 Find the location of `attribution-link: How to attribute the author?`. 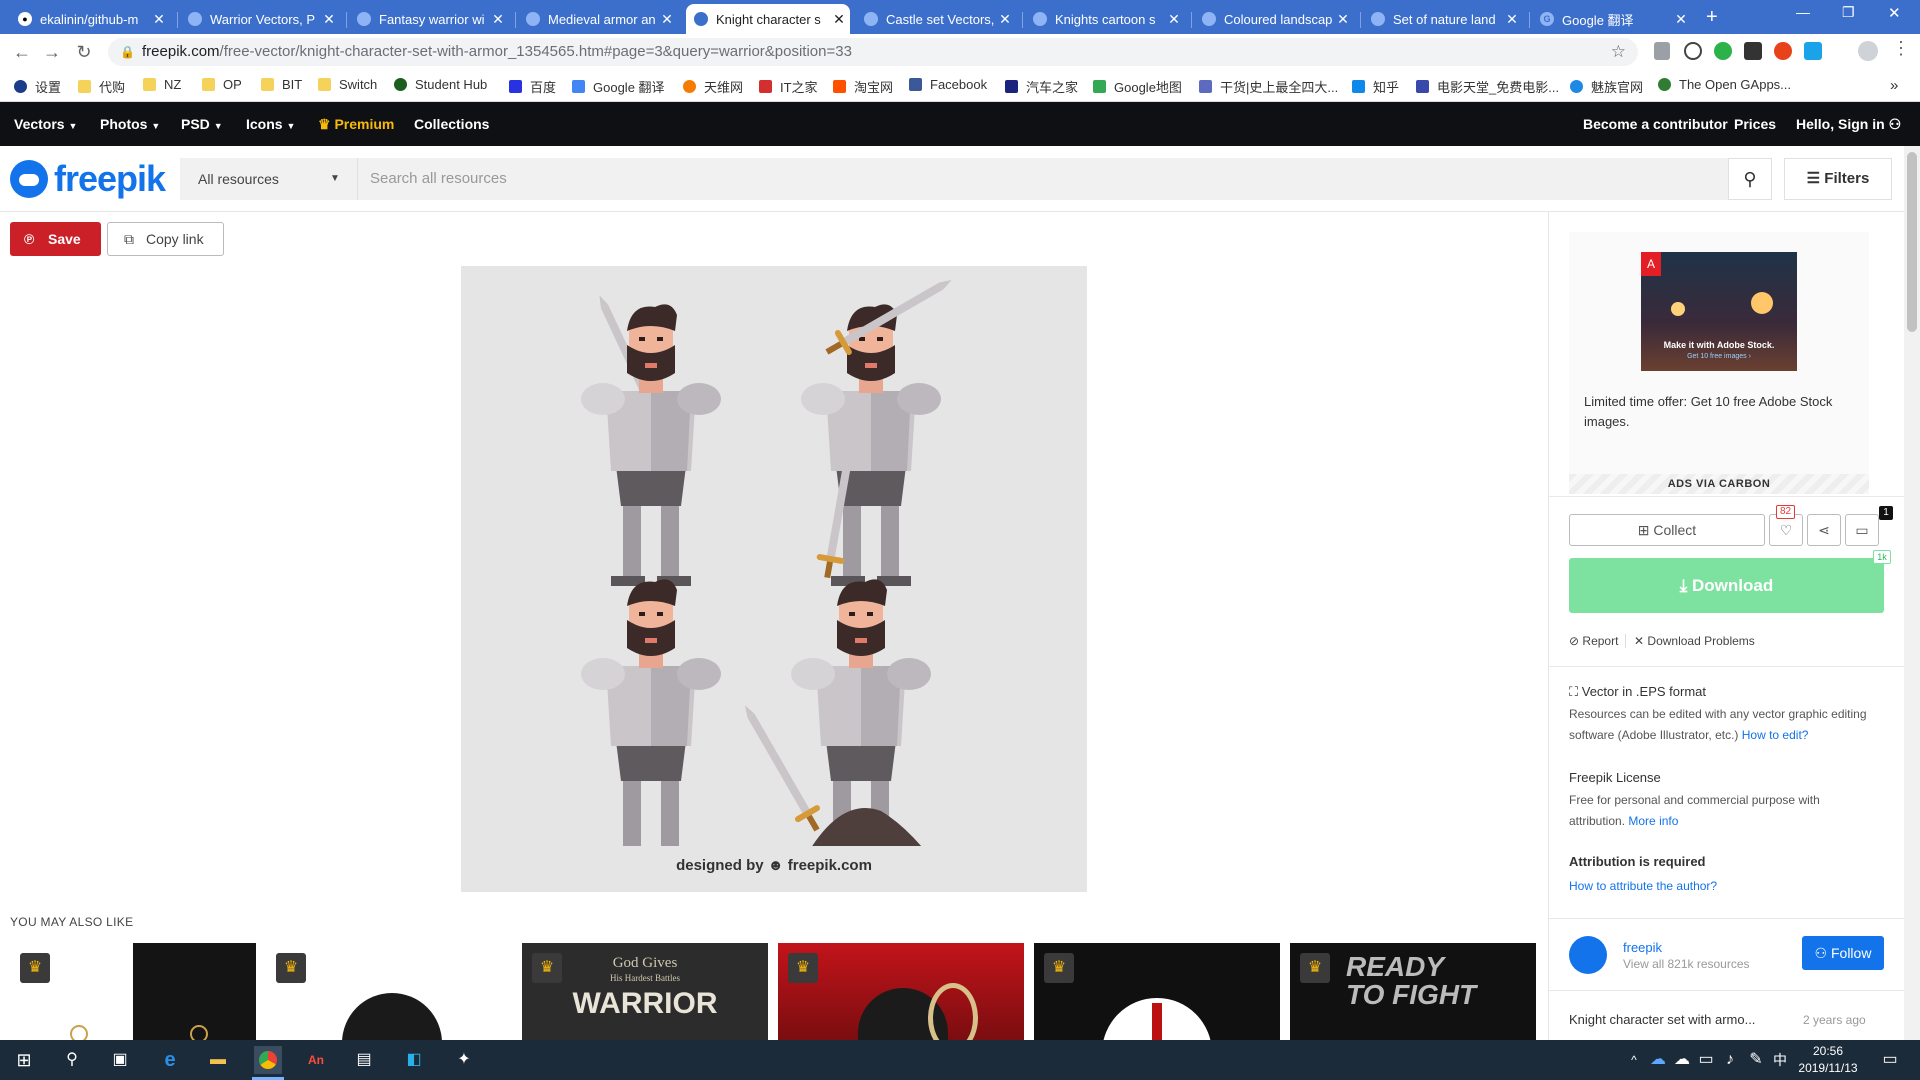

attribution-link: How to attribute the author? is located at coordinates (1643, 886).